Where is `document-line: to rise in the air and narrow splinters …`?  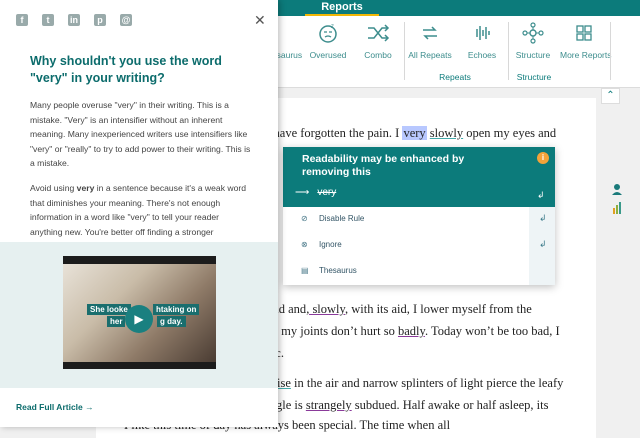 document-line: to rise in the air and narrow splinters … is located at coordinates (411, 383).